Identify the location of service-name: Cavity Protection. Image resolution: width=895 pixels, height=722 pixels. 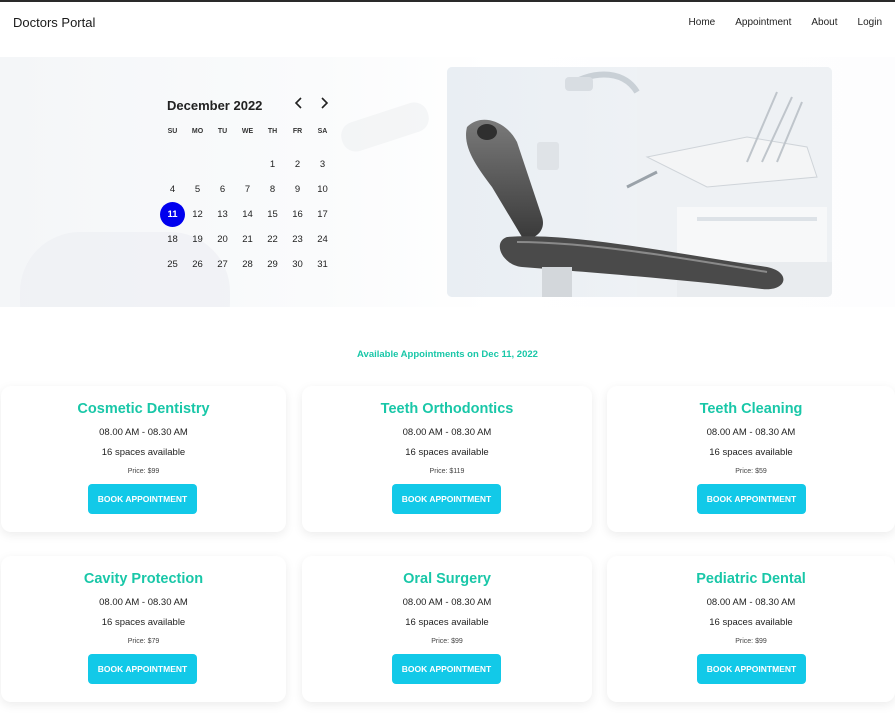
(143, 579).